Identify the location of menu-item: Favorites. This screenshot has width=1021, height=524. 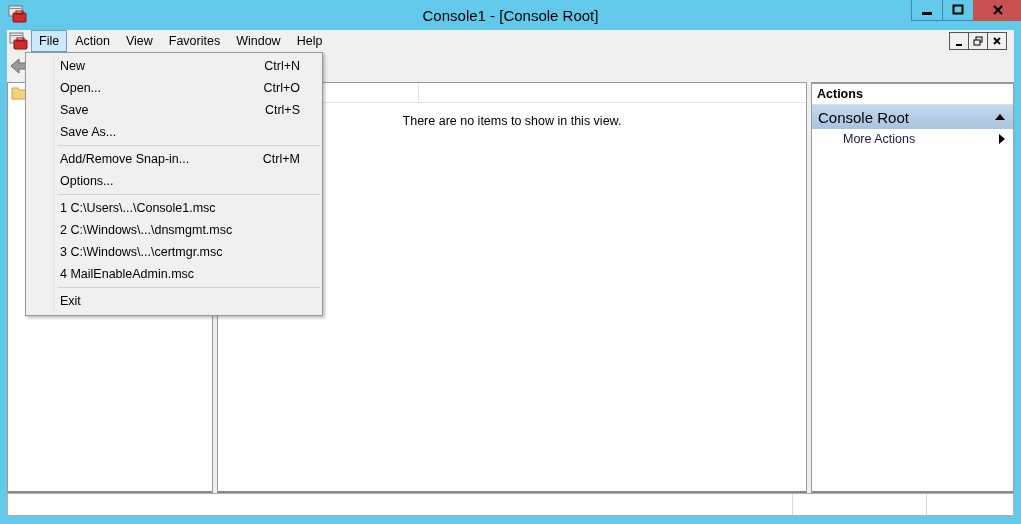
(194, 41).